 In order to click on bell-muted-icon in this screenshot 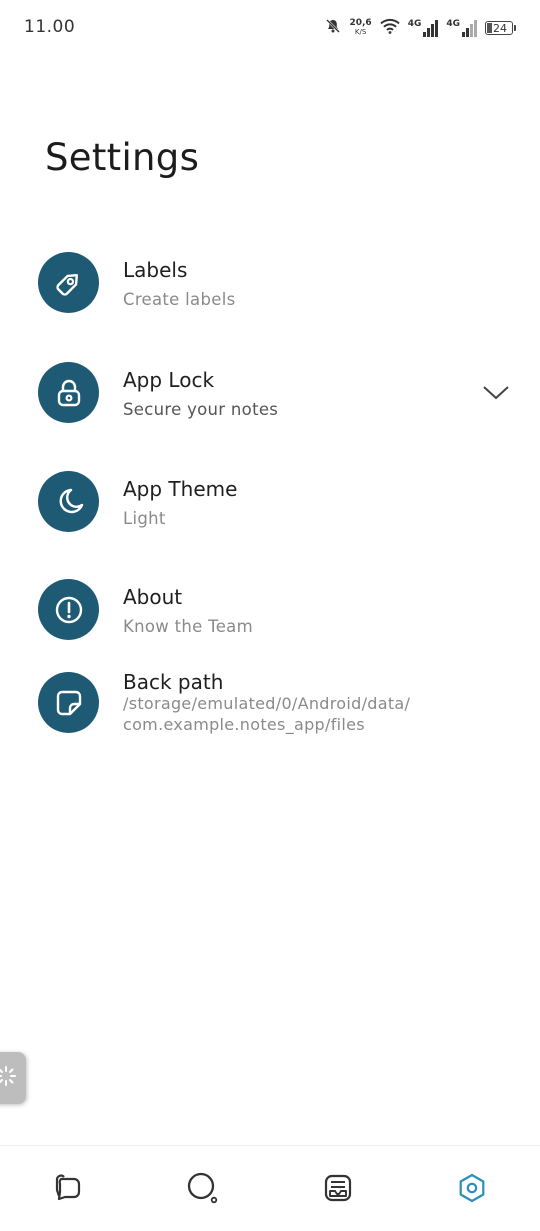, I will do `click(333, 28)`.